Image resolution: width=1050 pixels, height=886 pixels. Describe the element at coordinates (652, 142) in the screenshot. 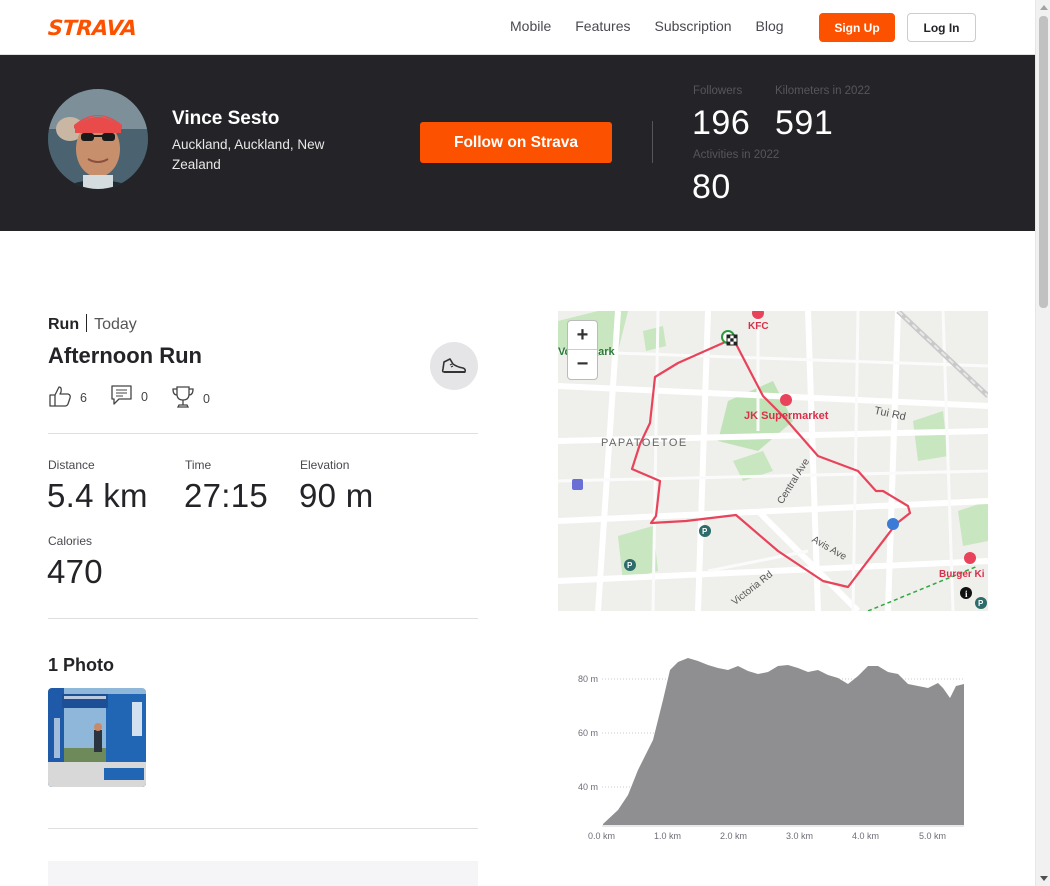

I see `header-divider` at that location.